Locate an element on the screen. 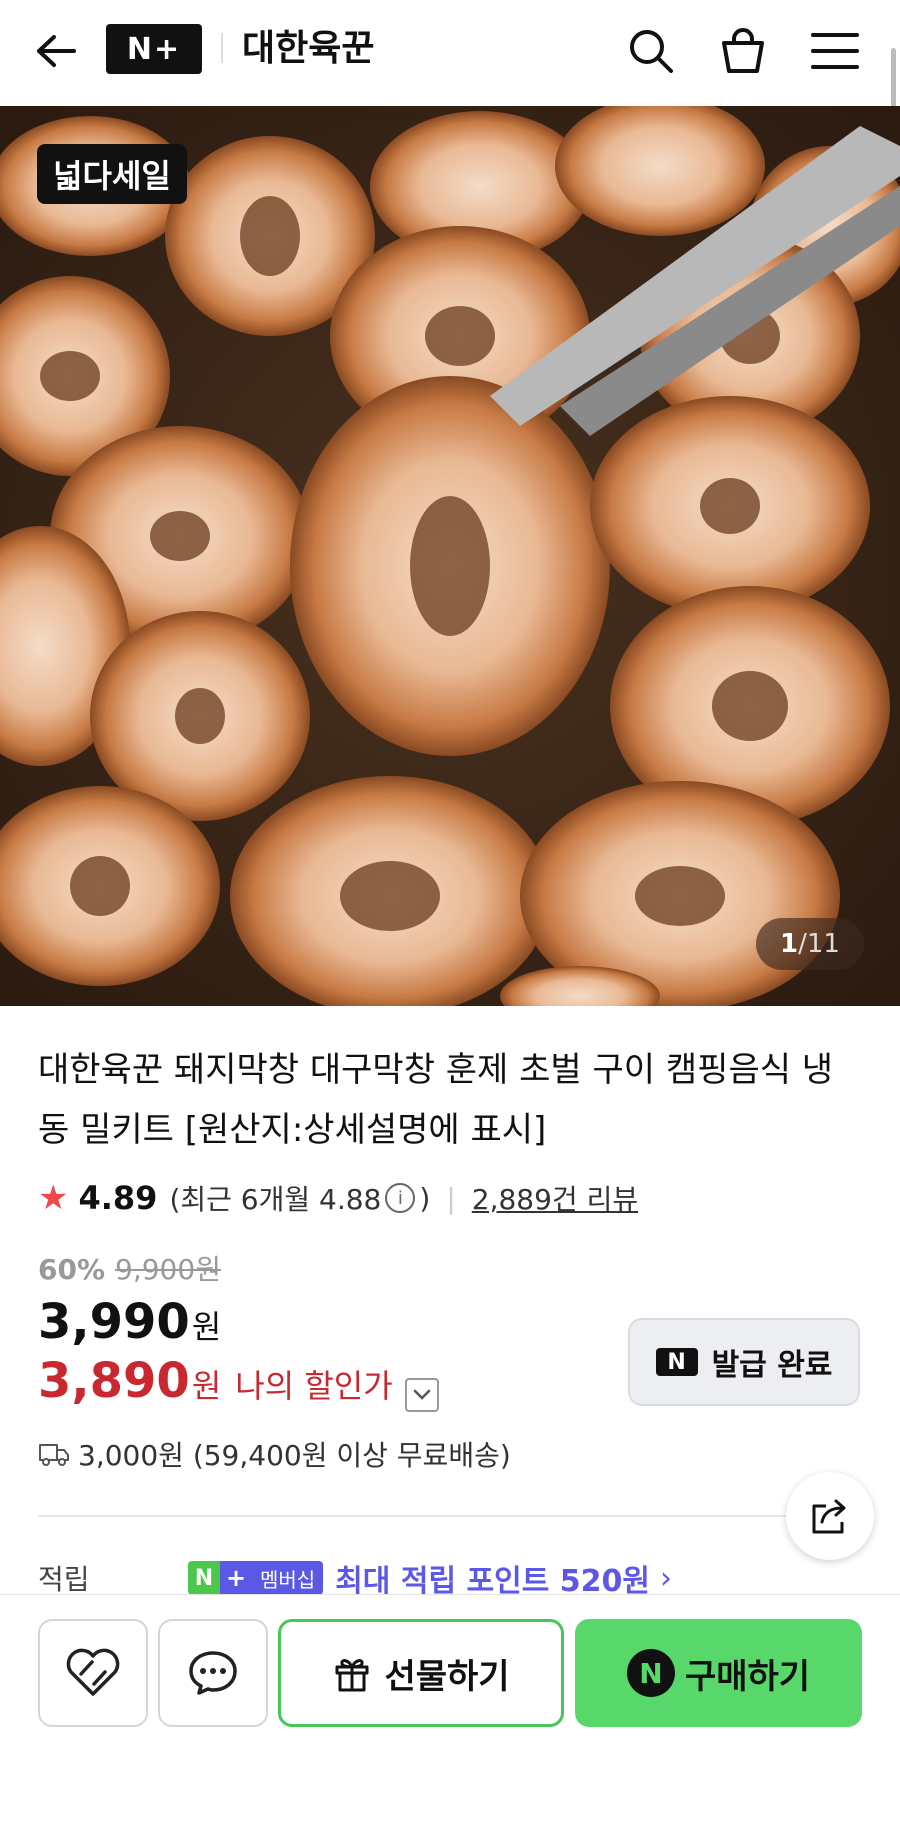  gift-icon is located at coordinates (352, 1675).